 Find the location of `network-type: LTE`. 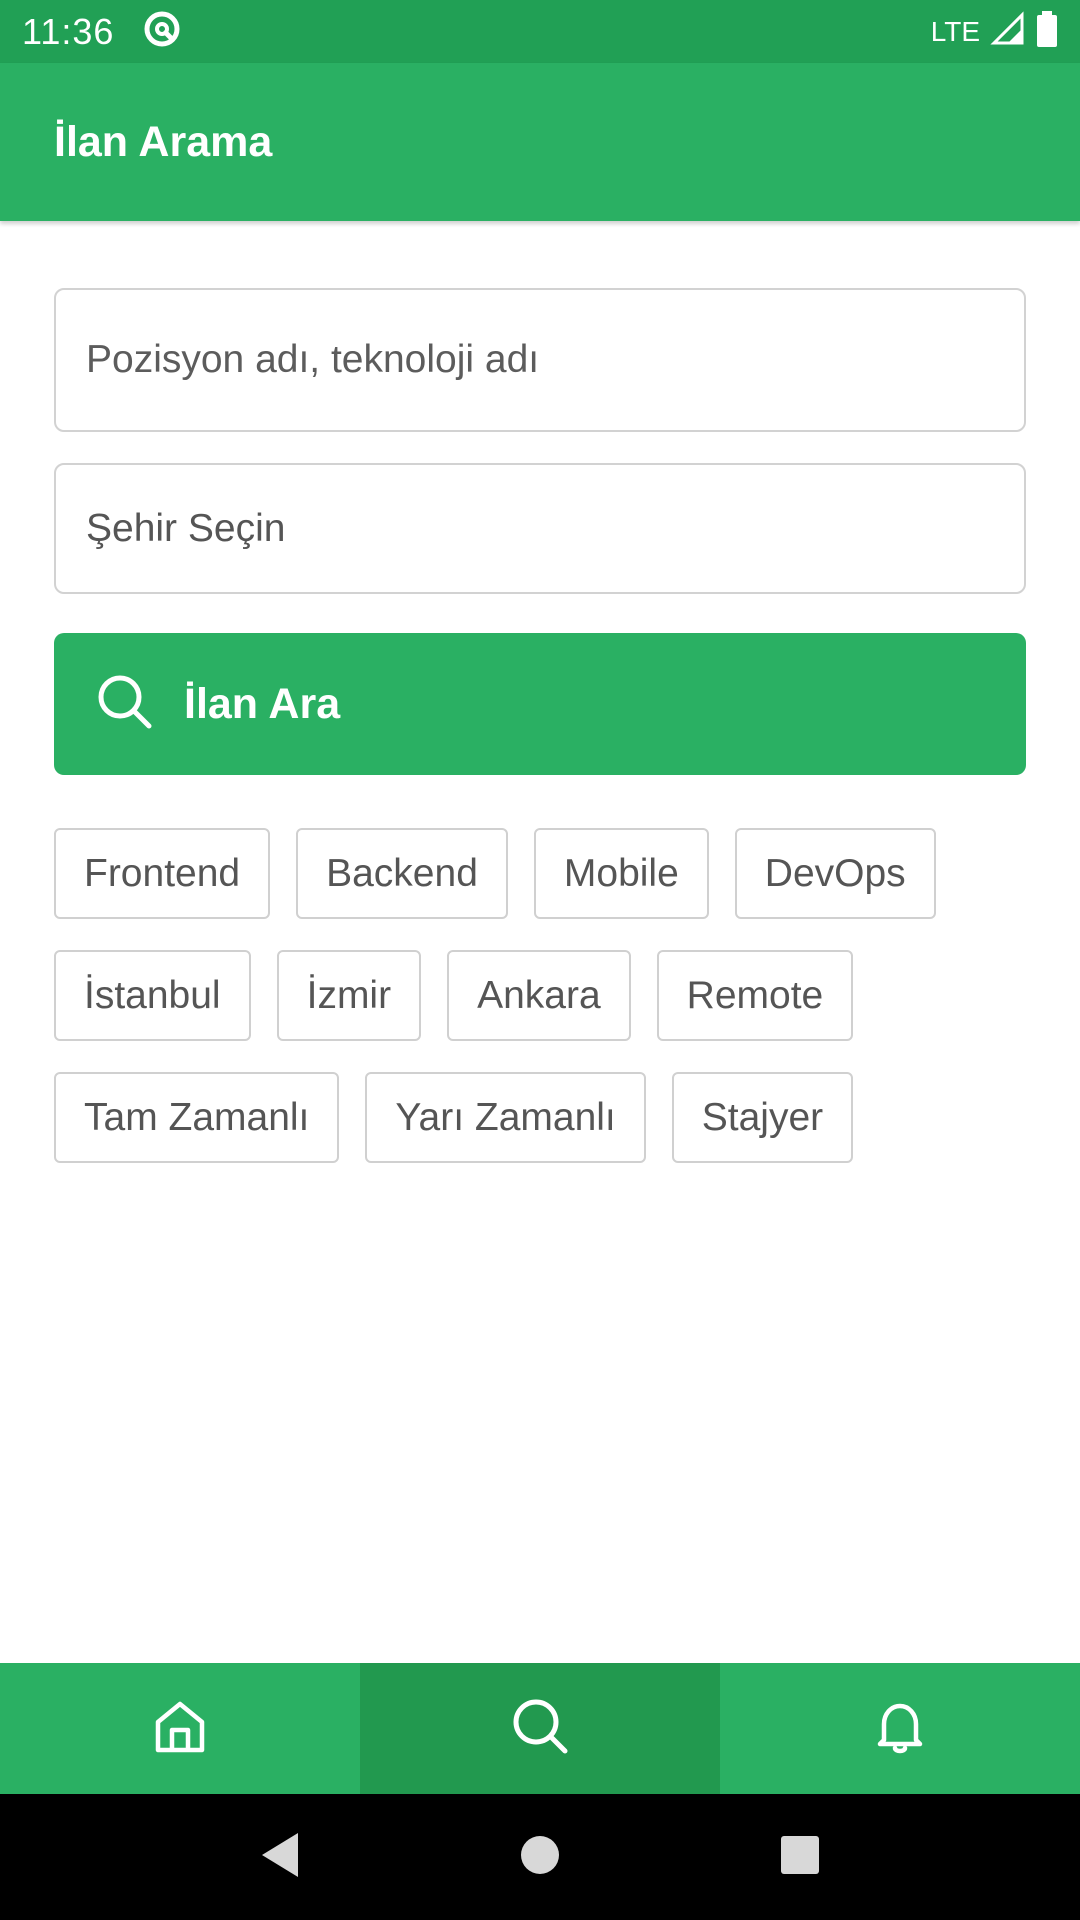

network-type: LTE is located at coordinates (955, 31).